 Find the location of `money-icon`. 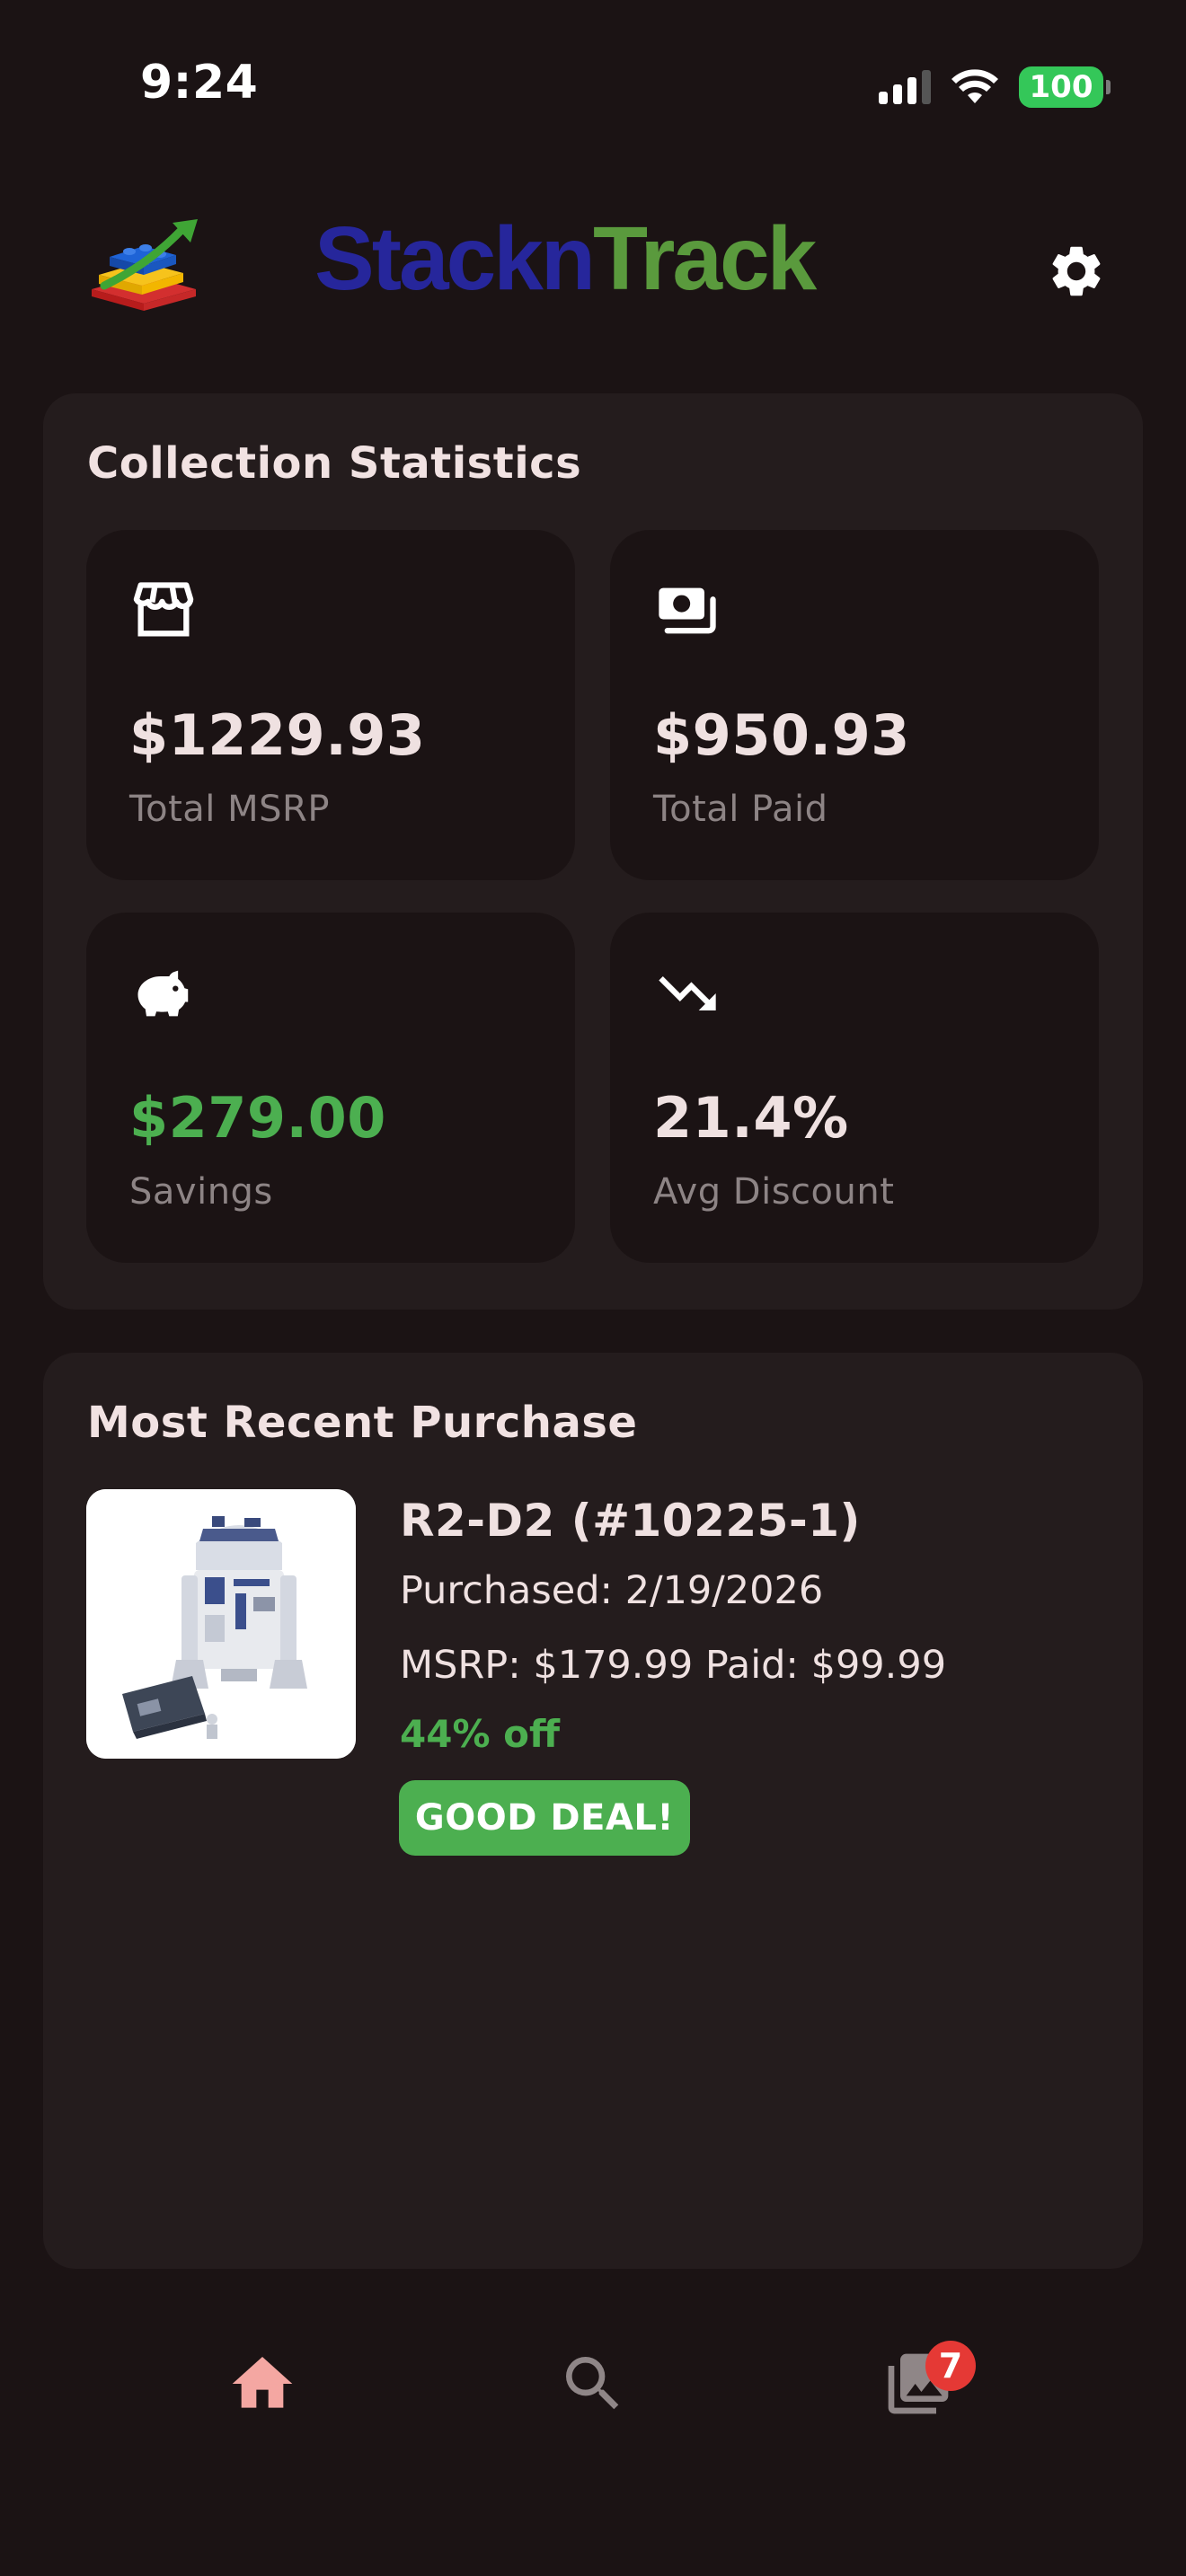

money-icon is located at coordinates (687, 611).